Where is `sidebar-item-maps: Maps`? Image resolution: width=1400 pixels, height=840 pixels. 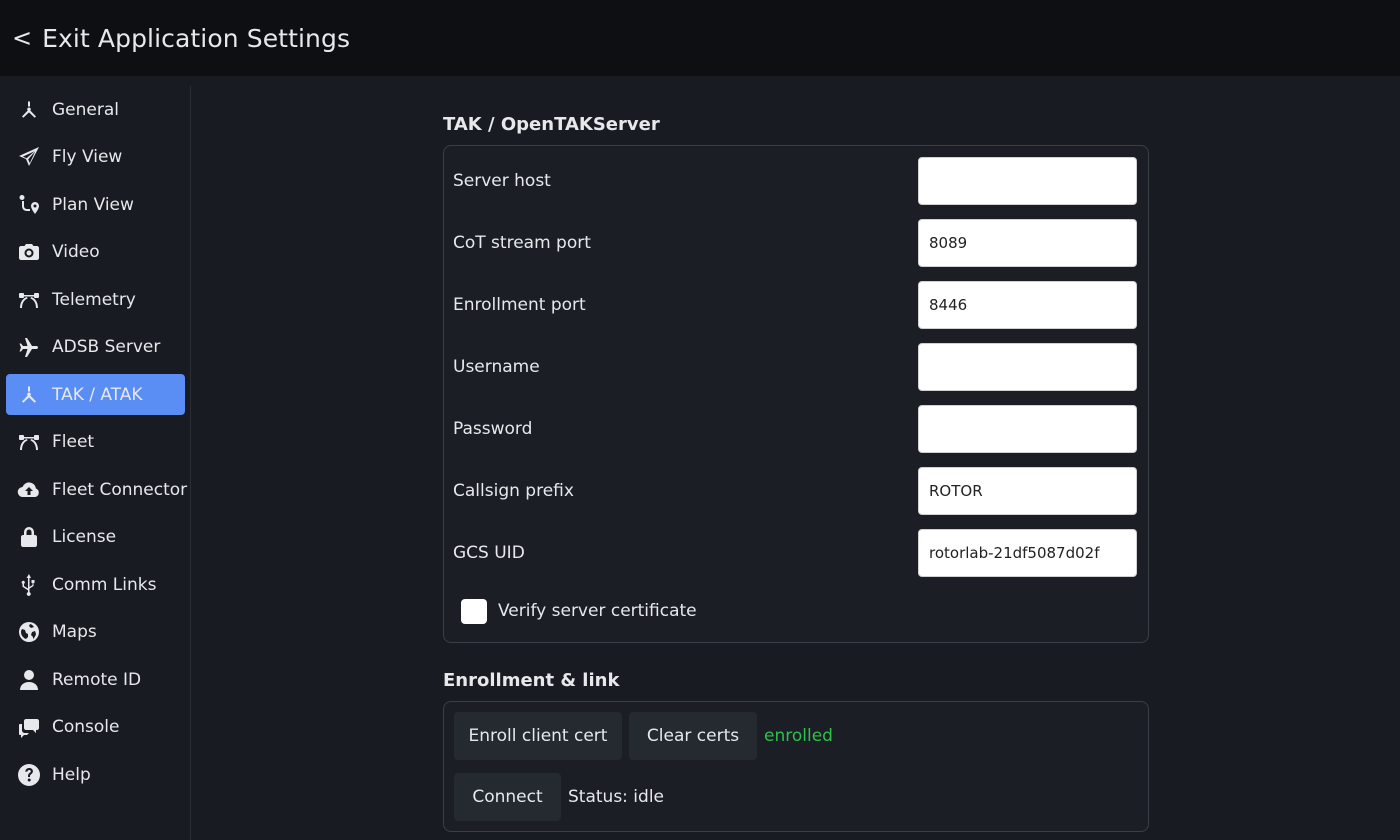 sidebar-item-maps: Maps is located at coordinates (95, 631).